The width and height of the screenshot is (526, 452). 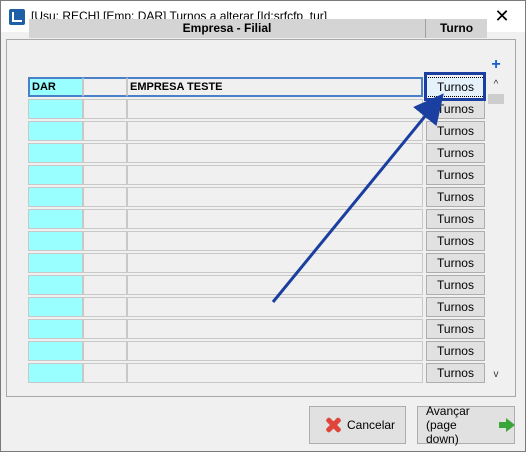 I want to click on next-label-line1: Avançar, so click(x=448, y=411).